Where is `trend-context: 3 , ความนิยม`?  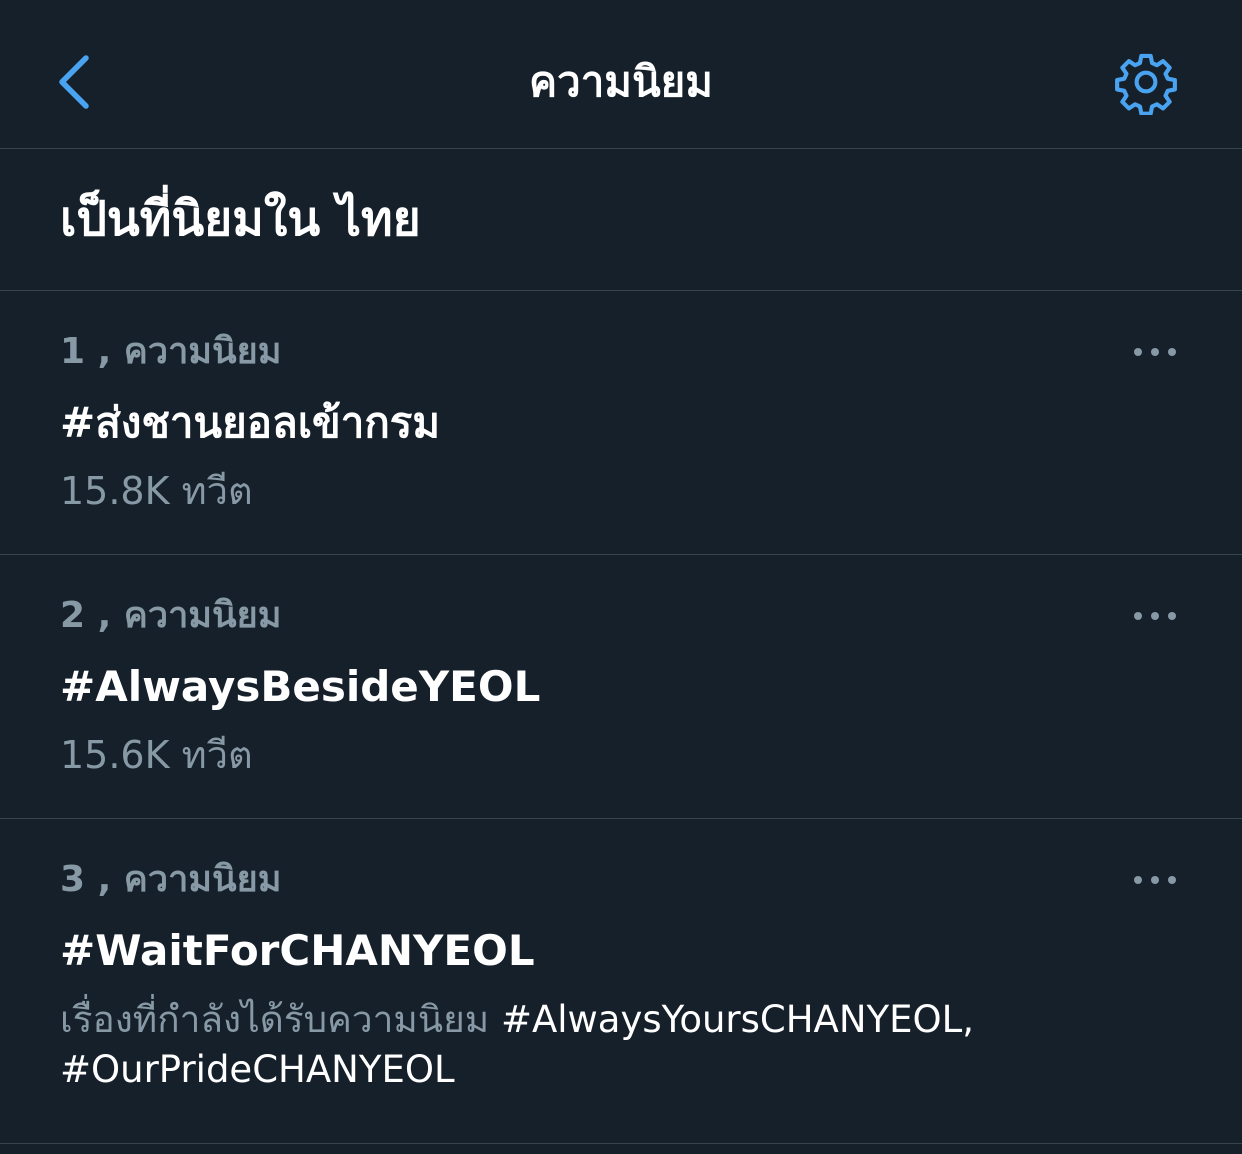
trend-context: 3 , ความนิยม is located at coordinates (171, 879).